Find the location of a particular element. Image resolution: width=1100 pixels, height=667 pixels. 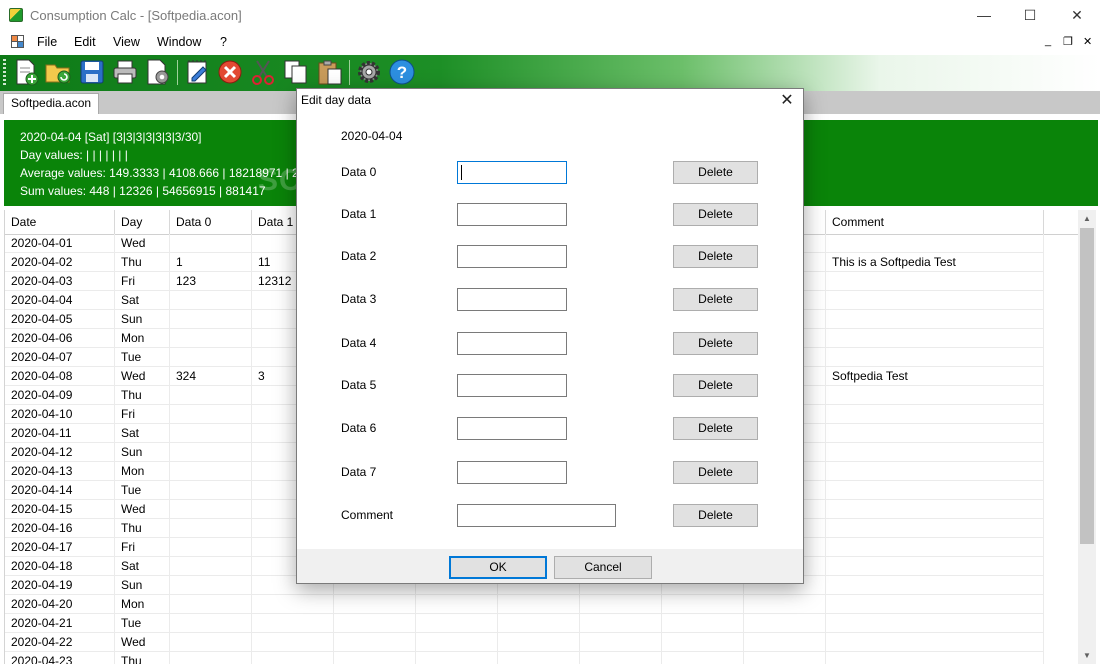

data-4-input is located at coordinates (512, 343).